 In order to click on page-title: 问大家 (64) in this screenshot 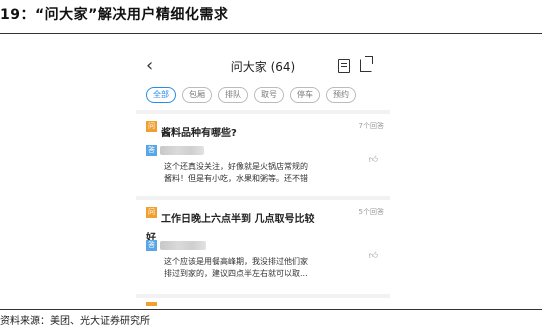, I will do `click(263, 67)`.